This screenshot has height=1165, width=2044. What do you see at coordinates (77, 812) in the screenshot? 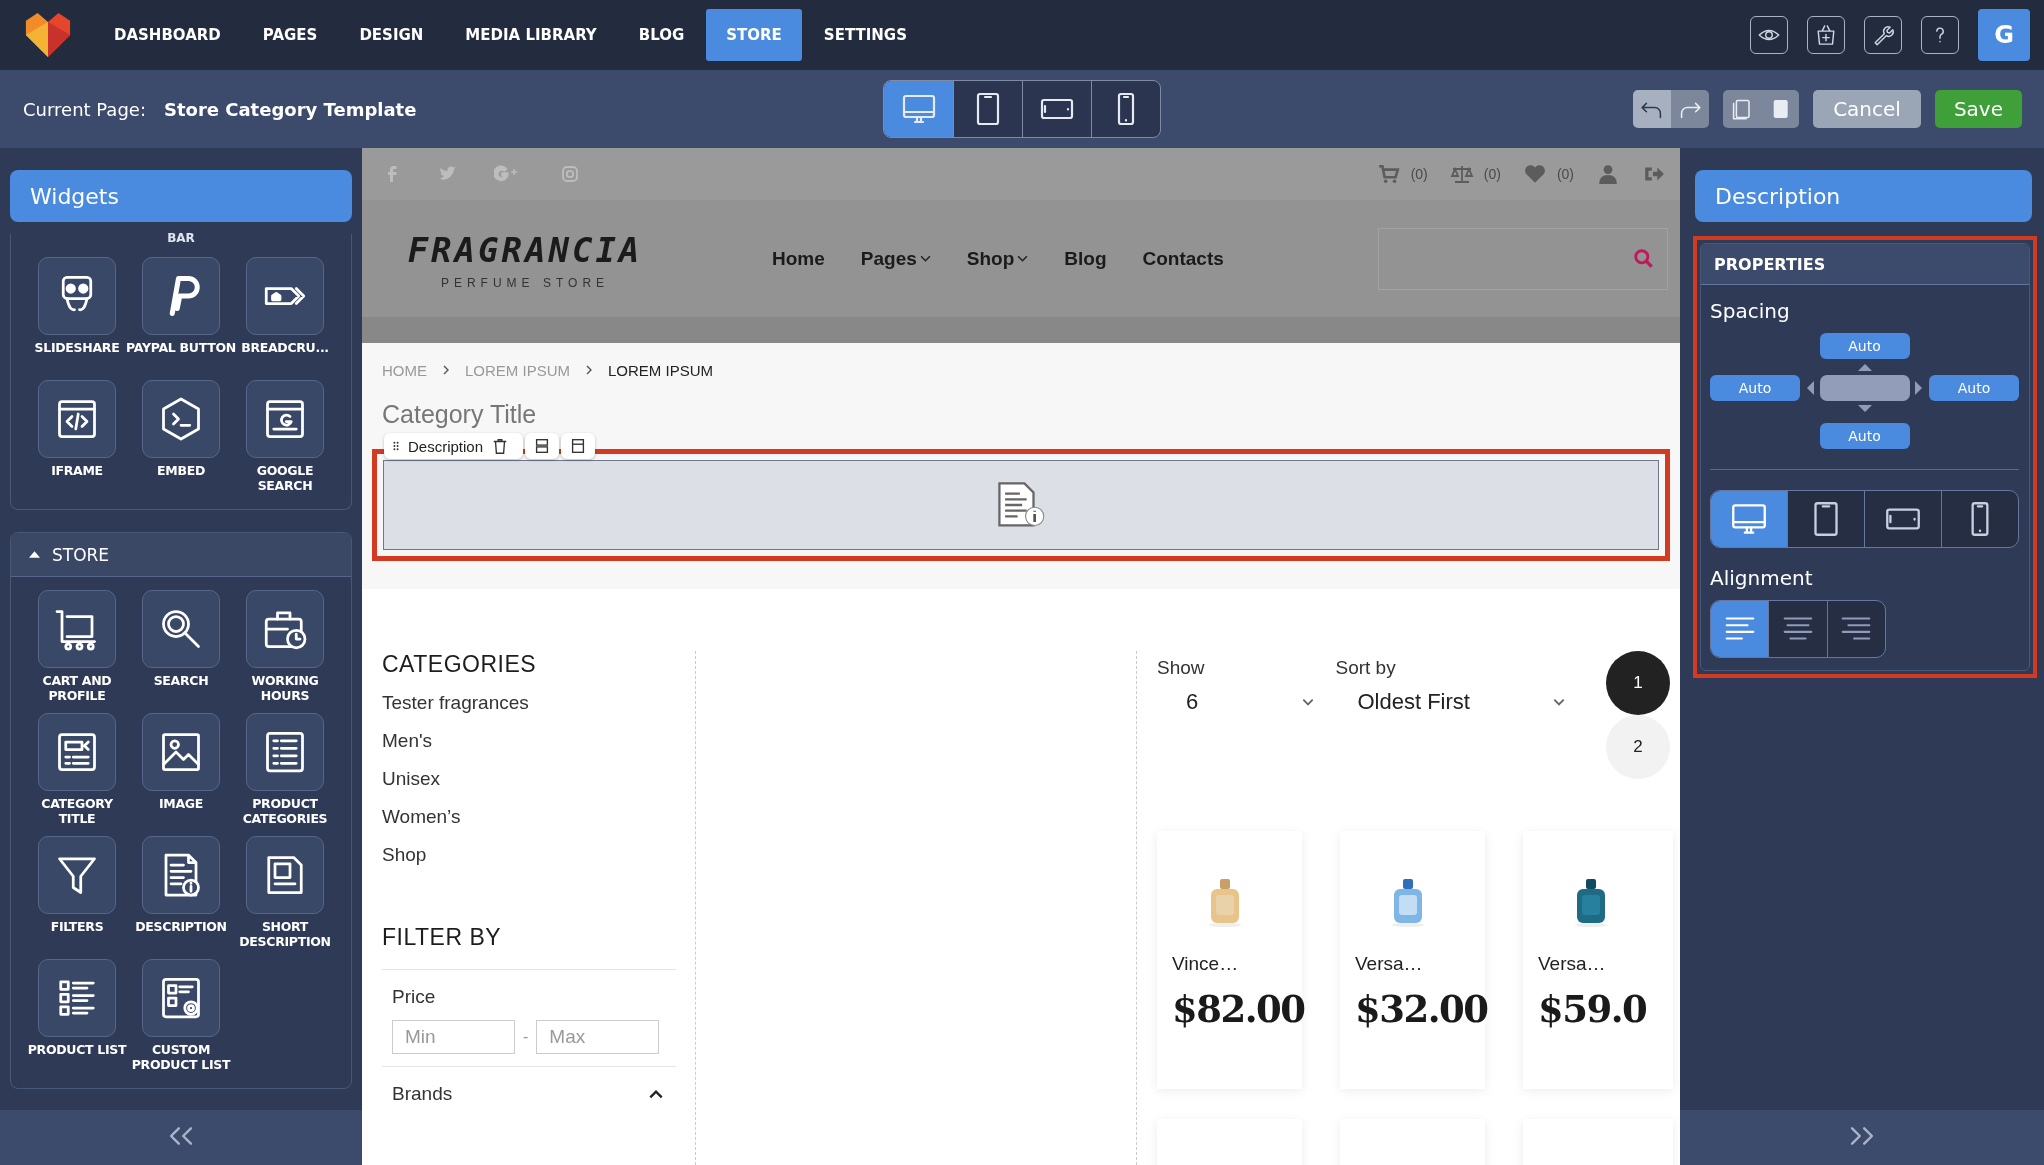
I see `widget-label: CATEGORY TITLE` at bounding box center [77, 812].